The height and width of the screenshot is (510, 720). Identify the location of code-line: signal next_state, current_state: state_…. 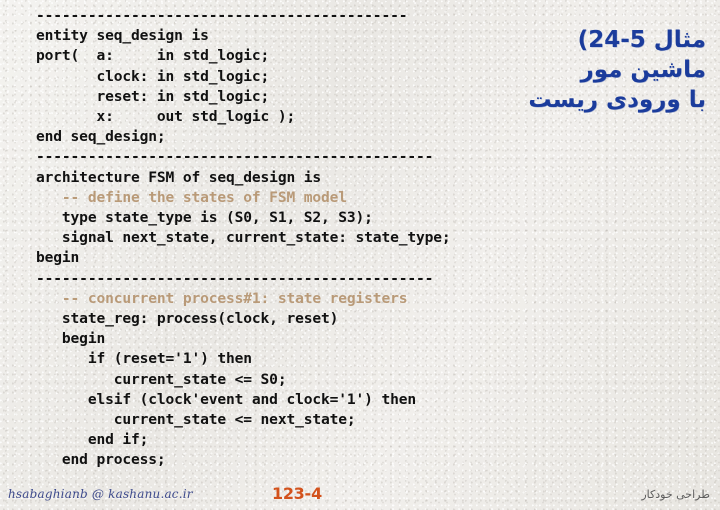
(243, 238).